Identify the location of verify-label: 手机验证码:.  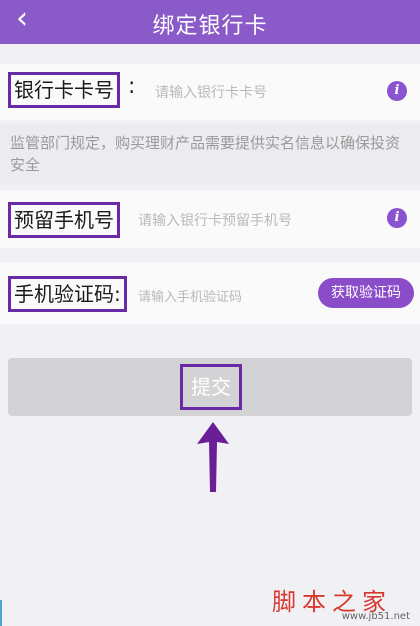
(67, 294).